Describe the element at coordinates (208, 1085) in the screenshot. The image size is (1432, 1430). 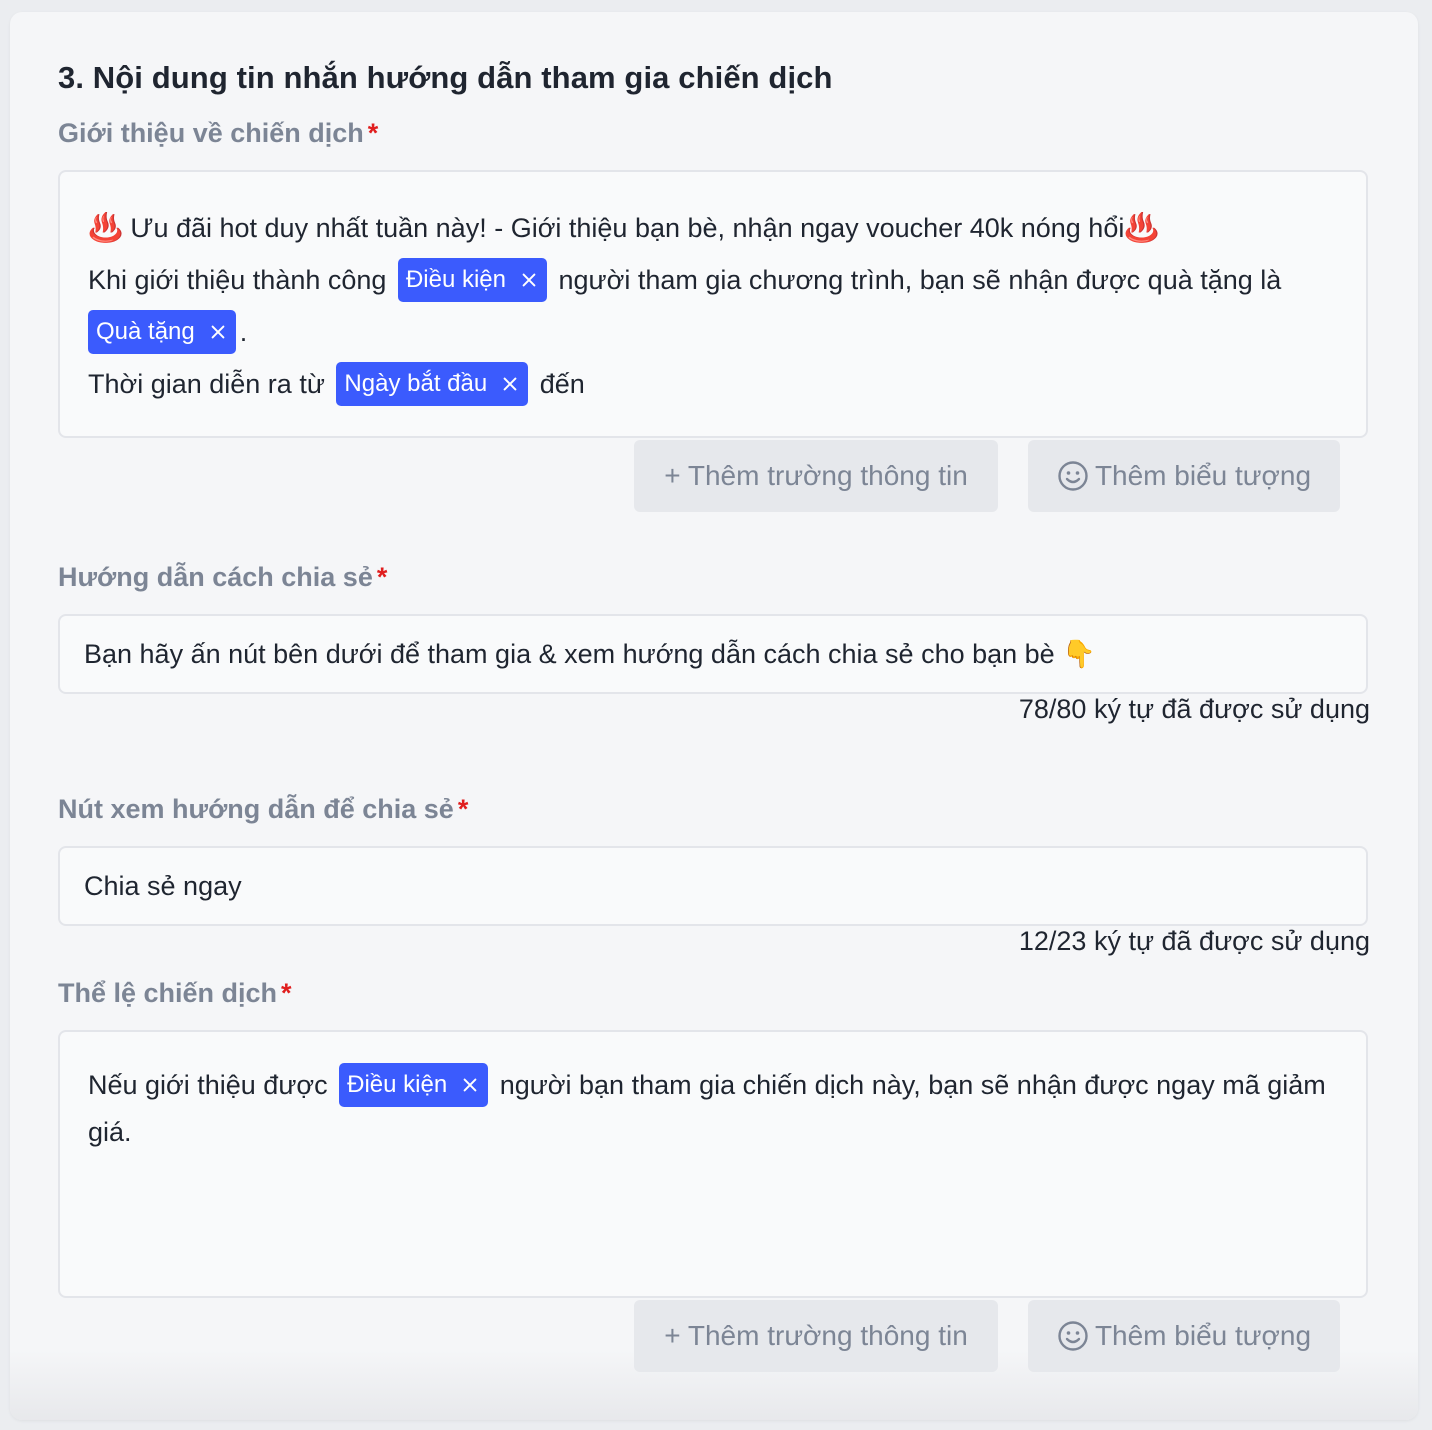
I see `rules-before: Nếu giới thiệu được` at that location.